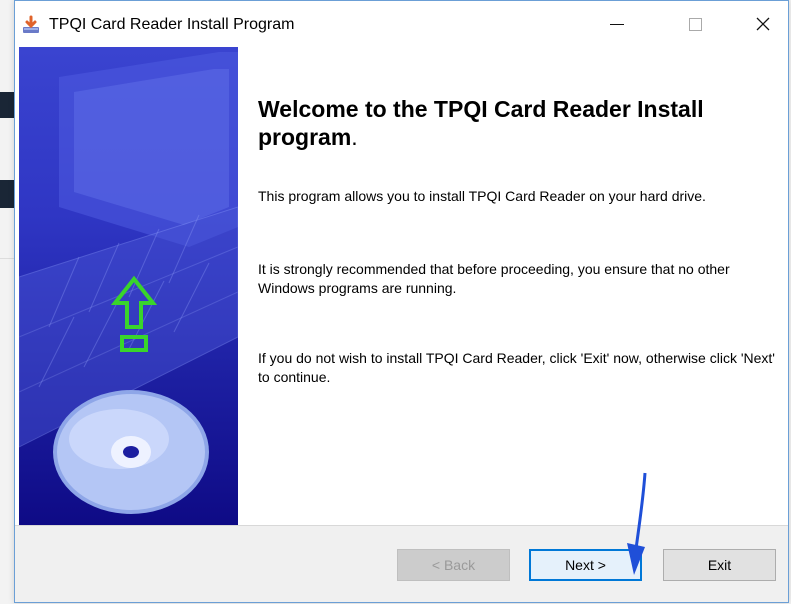  Describe the element at coordinates (7, 258) in the screenshot. I see `background-divider` at that location.